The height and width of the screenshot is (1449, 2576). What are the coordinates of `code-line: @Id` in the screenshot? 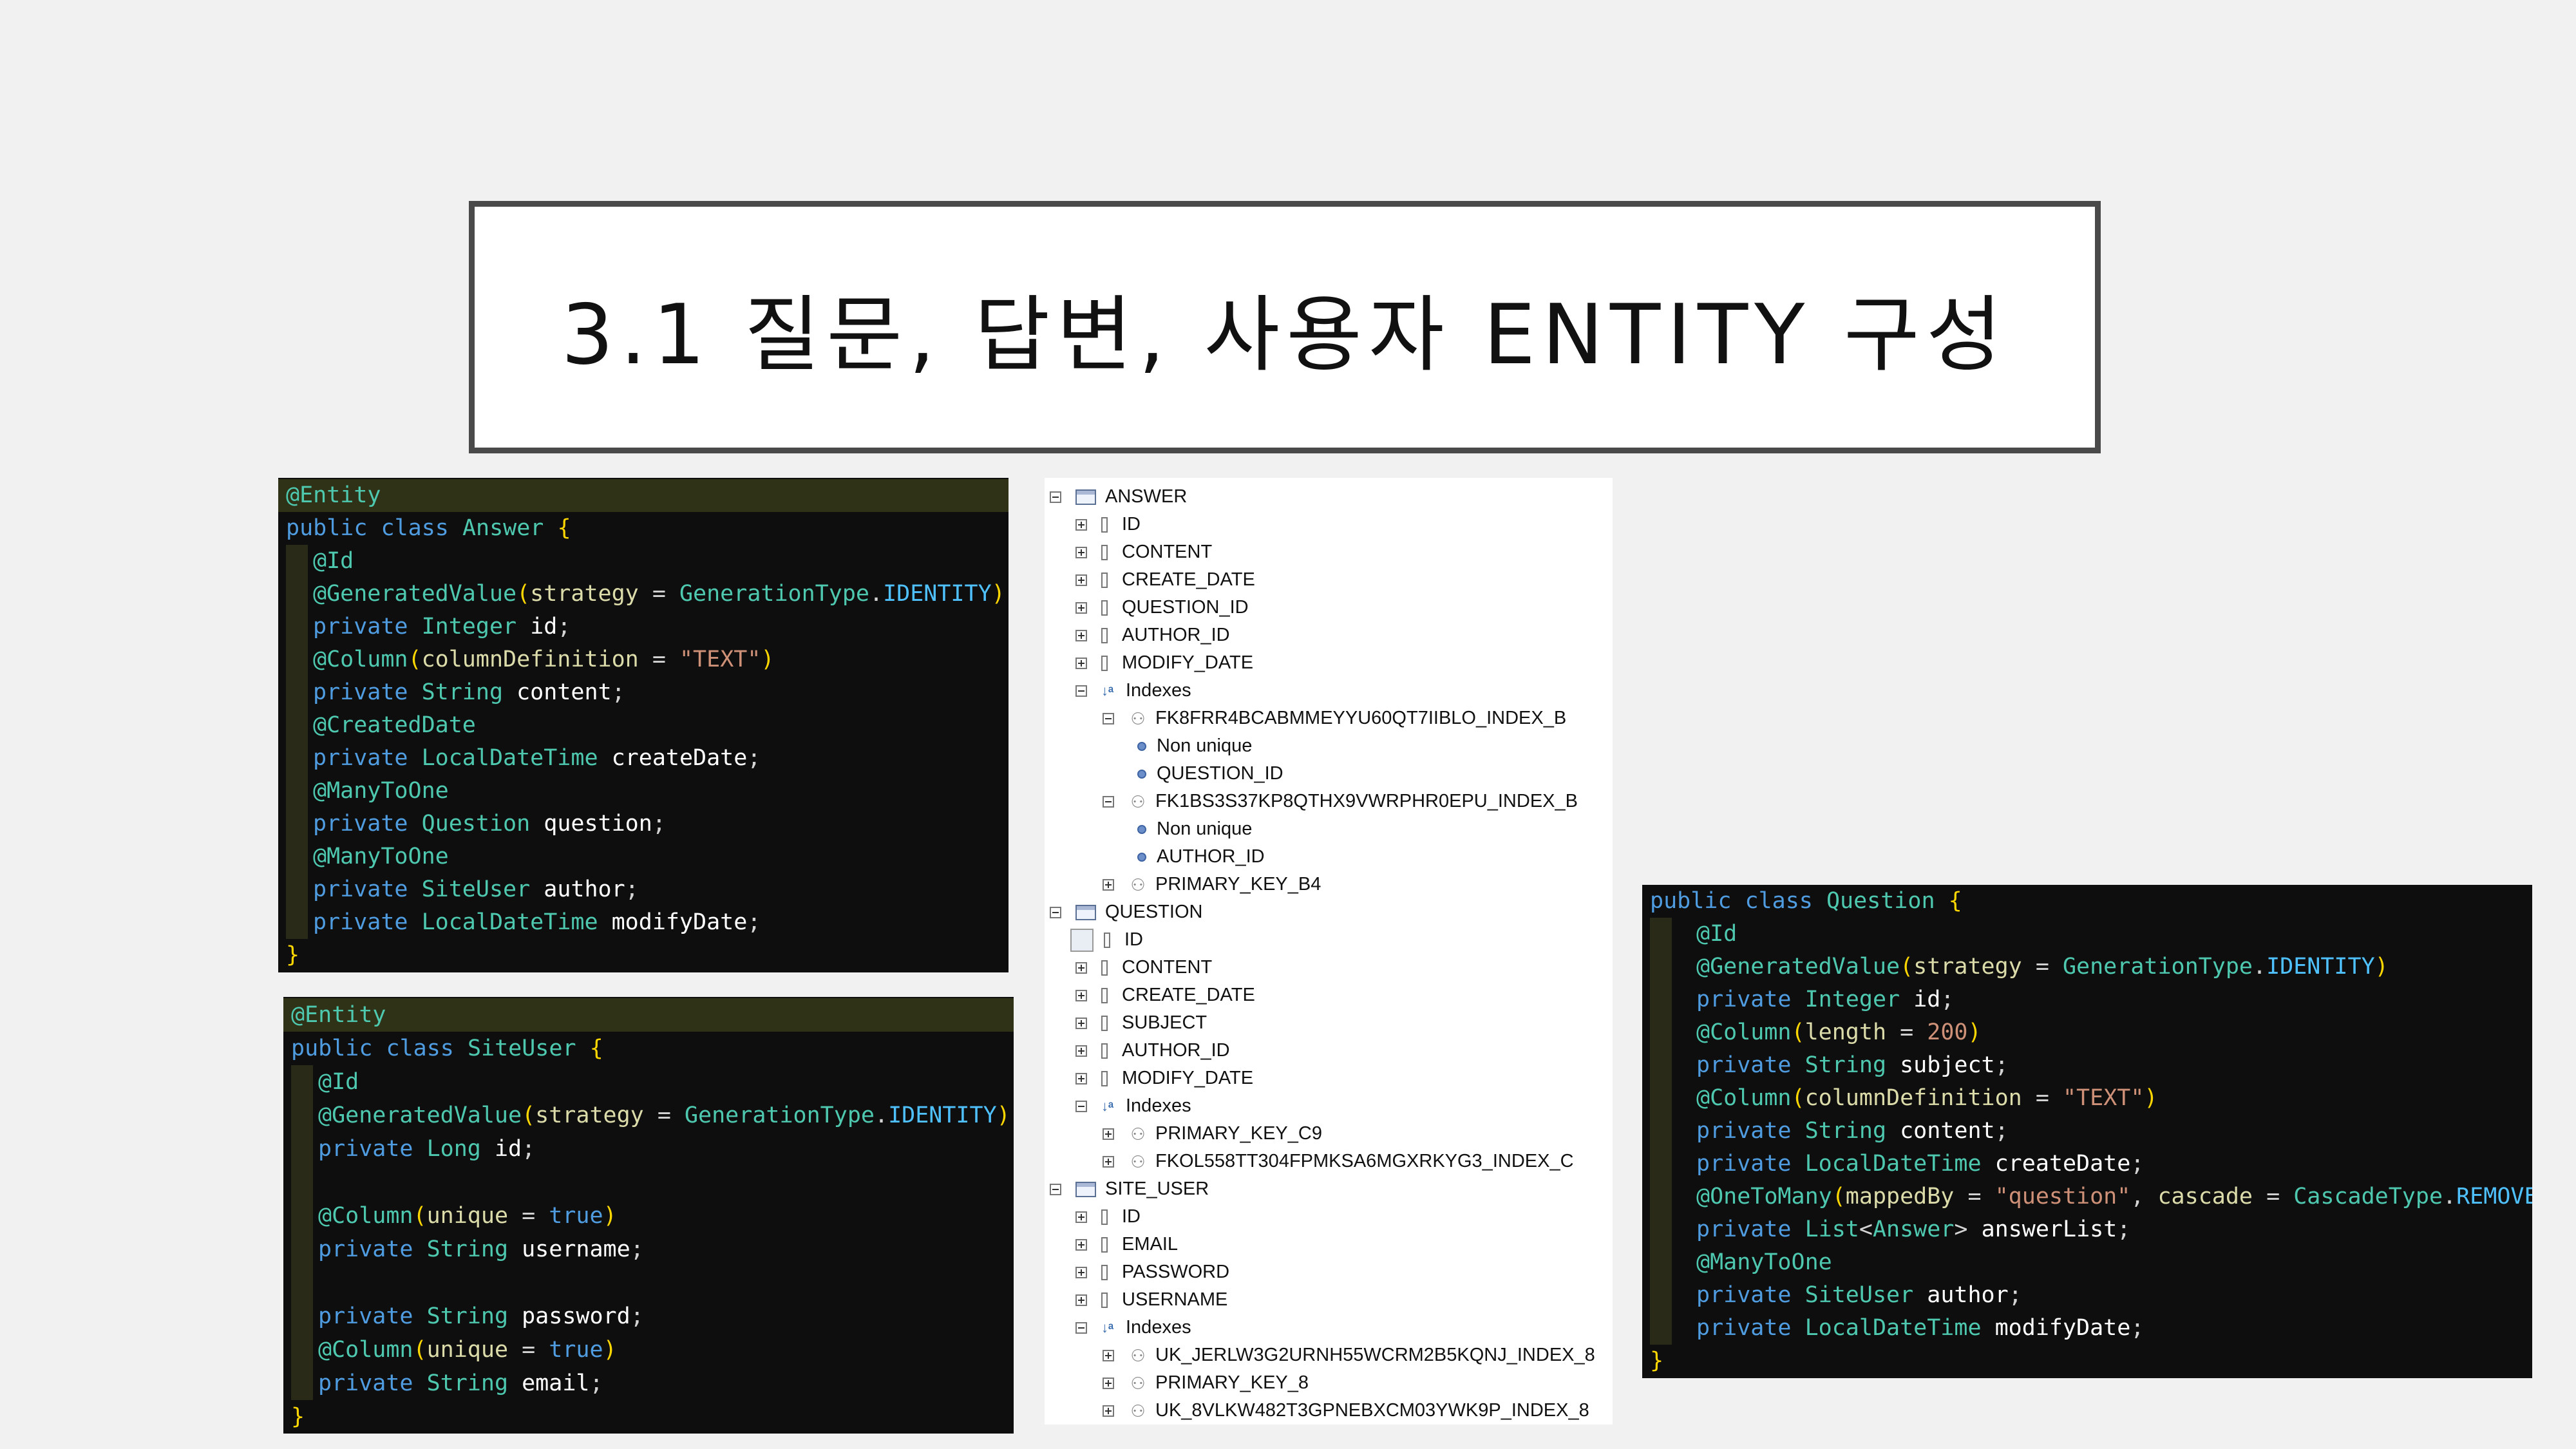 It's located at (649, 1082).